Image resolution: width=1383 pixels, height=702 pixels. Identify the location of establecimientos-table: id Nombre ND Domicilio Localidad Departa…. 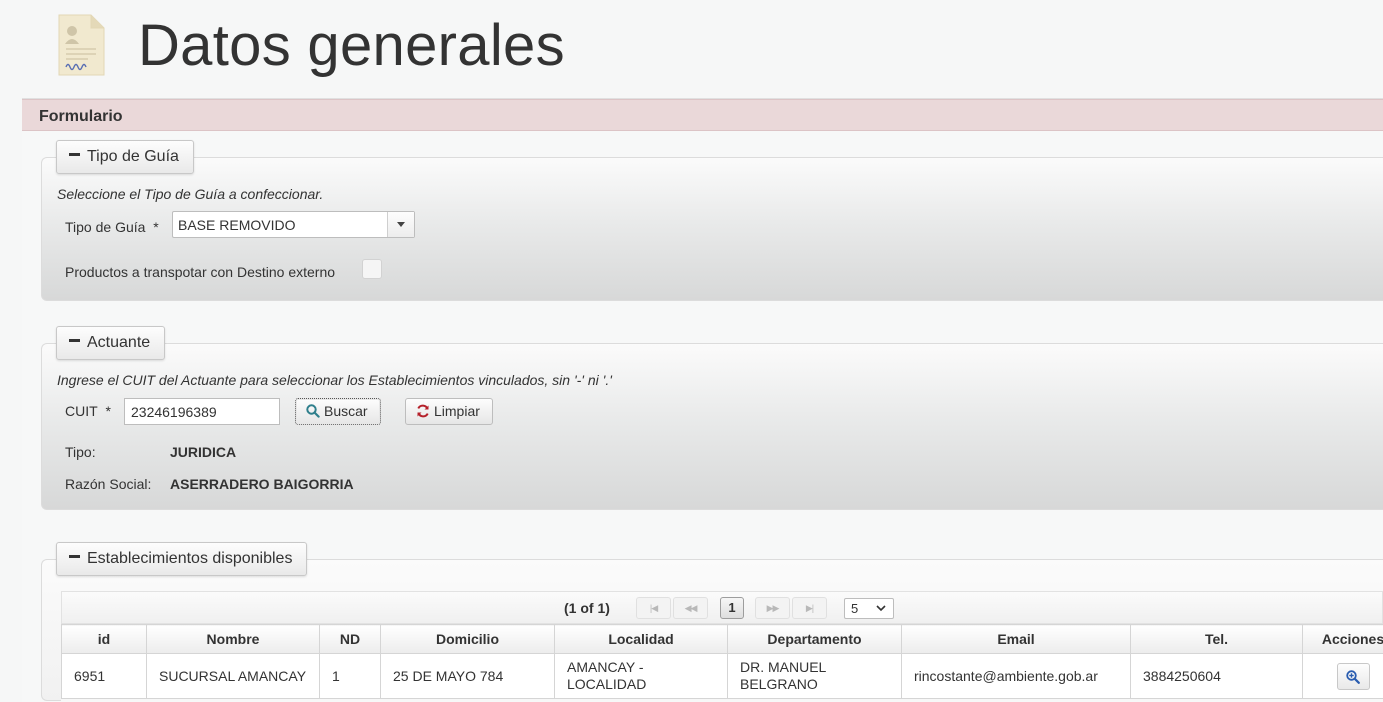
(722, 661).